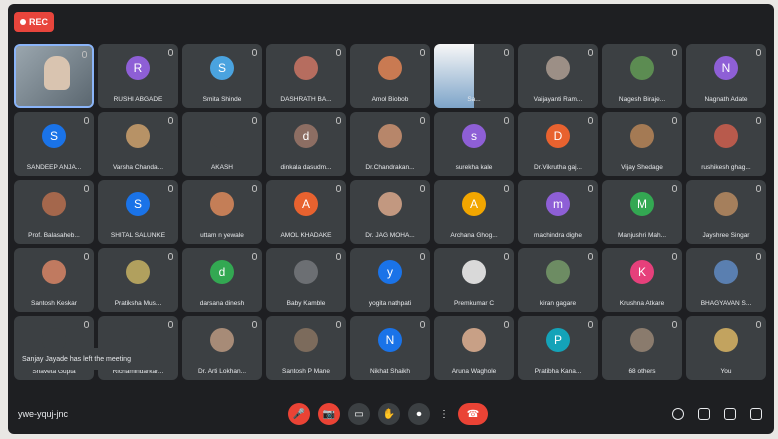 This screenshot has height=439, width=778. Describe the element at coordinates (726, 348) in the screenshot. I see `participant-tile: You` at that location.